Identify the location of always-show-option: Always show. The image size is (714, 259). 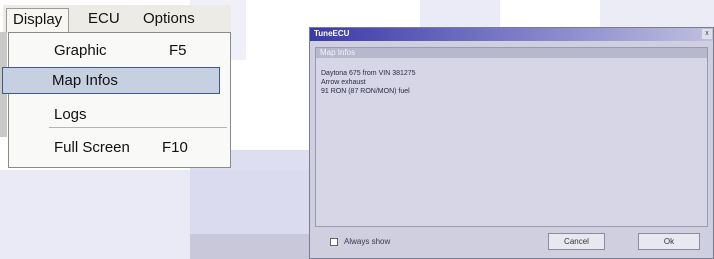
(360, 241).